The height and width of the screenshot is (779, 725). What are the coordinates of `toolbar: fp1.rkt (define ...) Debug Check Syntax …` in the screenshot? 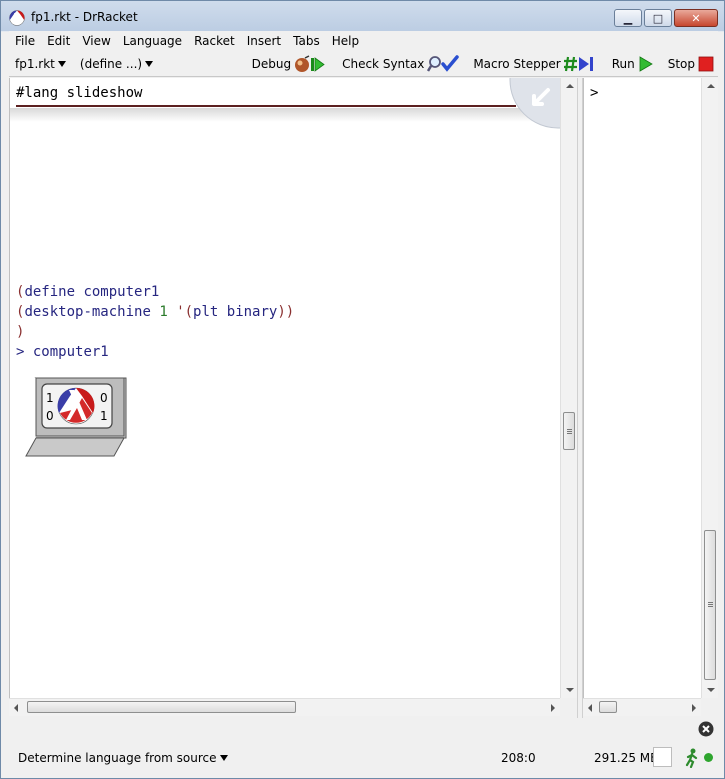 It's located at (363, 64).